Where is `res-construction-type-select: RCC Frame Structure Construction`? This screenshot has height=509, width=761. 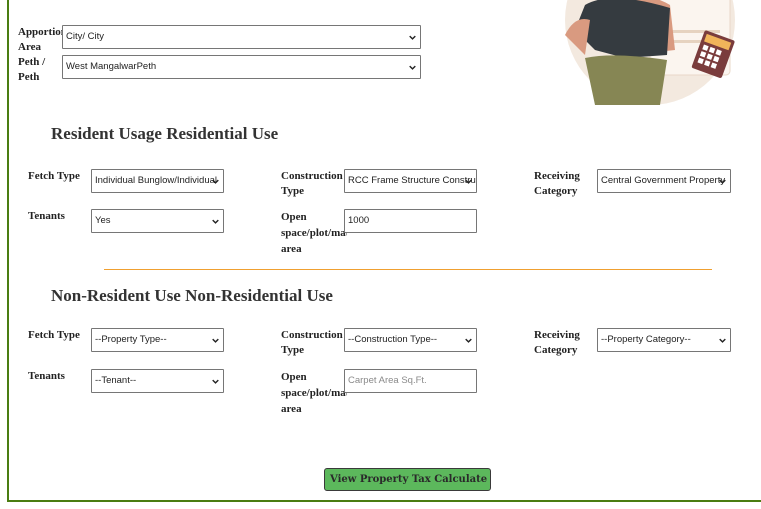
res-construction-type-select: RCC Frame Structure Construction is located at coordinates (410, 181).